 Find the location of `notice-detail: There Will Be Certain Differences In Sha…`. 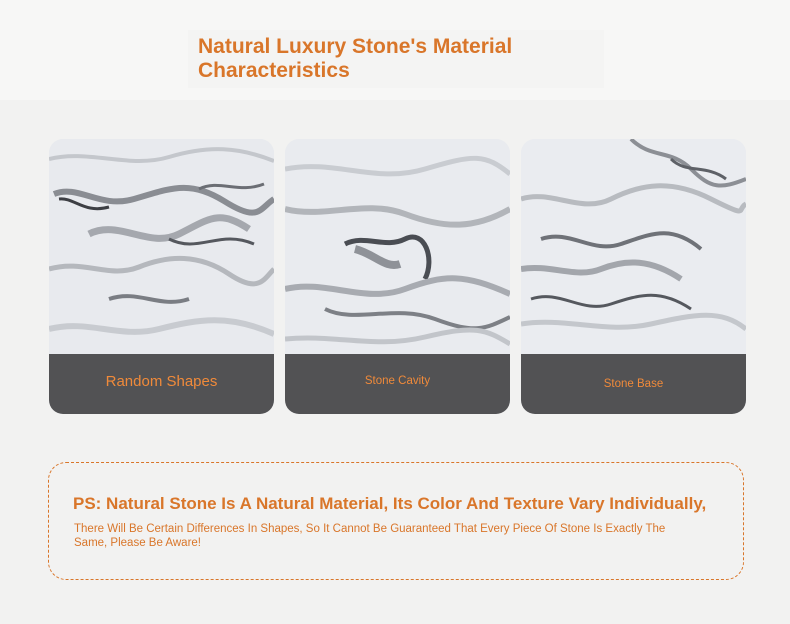

notice-detail: There Will Be Certain Differences In Sha… is located at coordinates (370, 536).